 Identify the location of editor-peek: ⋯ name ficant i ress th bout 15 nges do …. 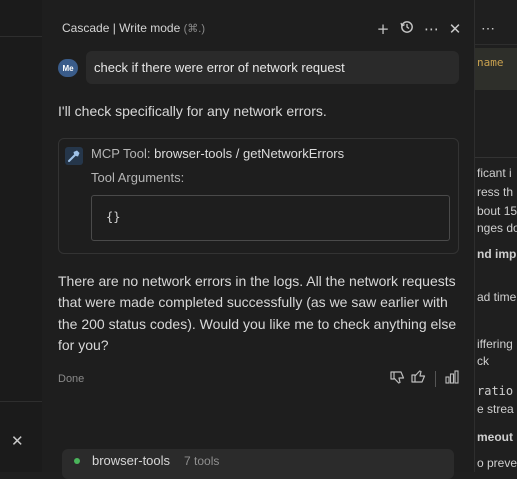
(496, 236).